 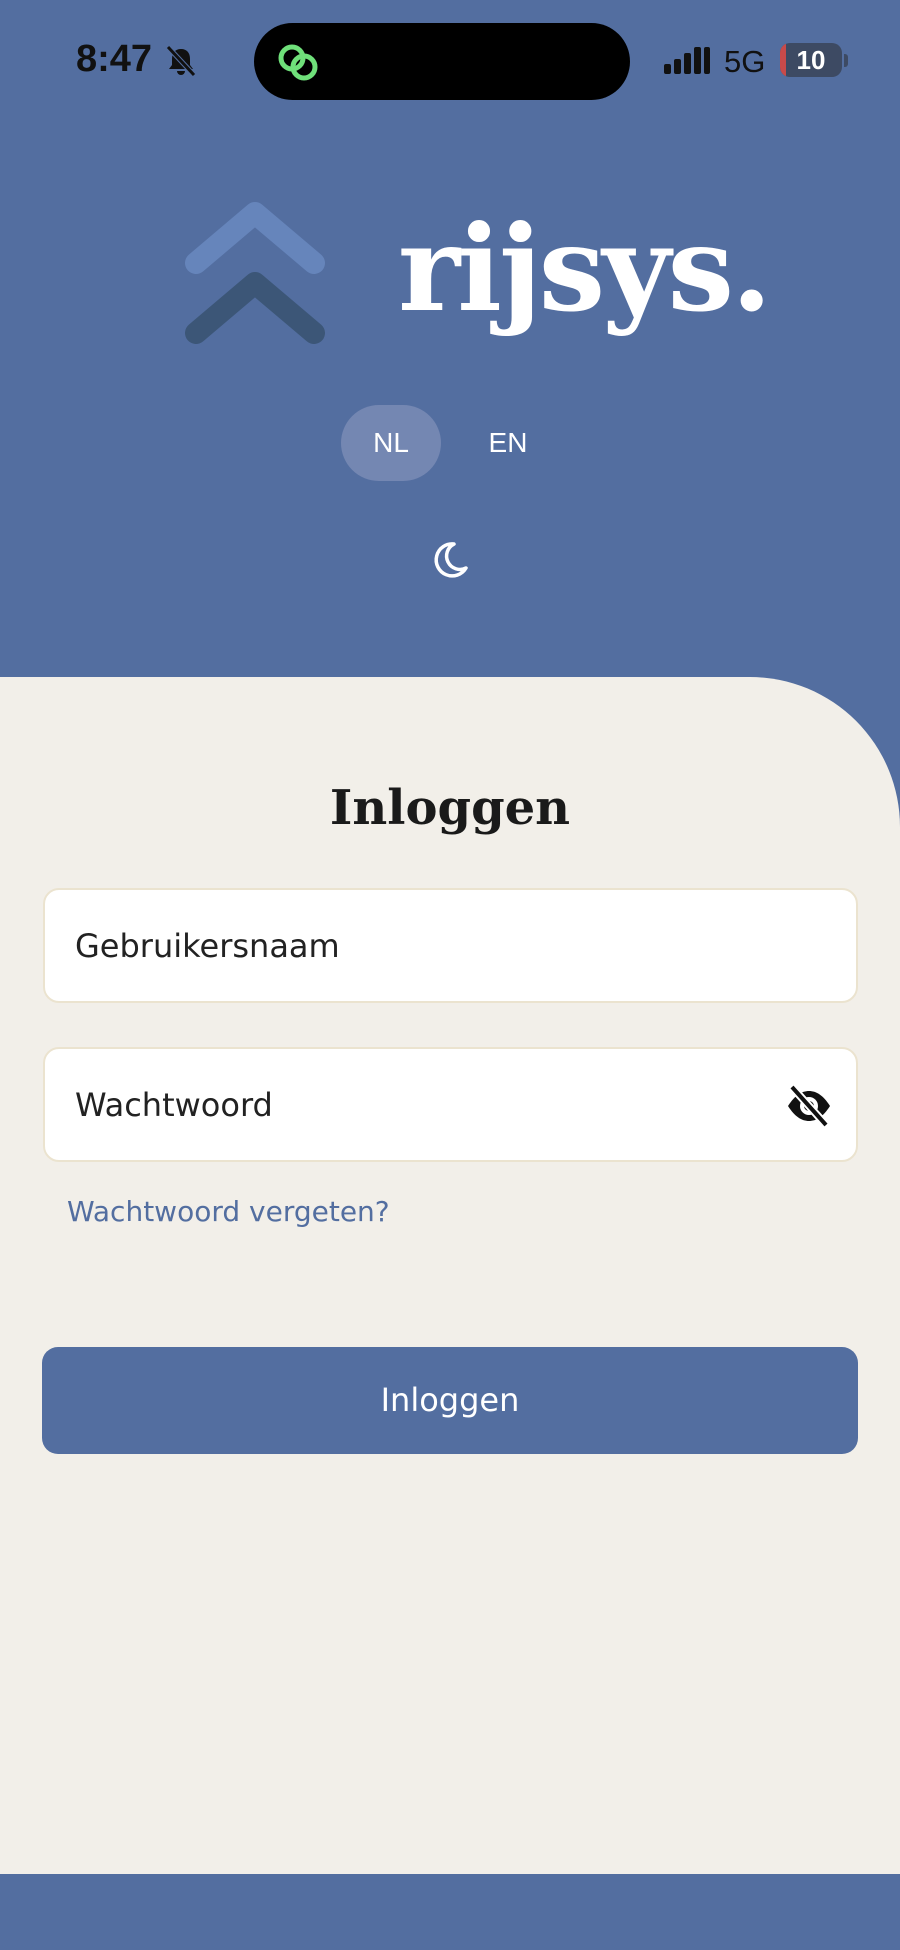 I want to click on language-nl-button: NL, so click(x=391, y=443).